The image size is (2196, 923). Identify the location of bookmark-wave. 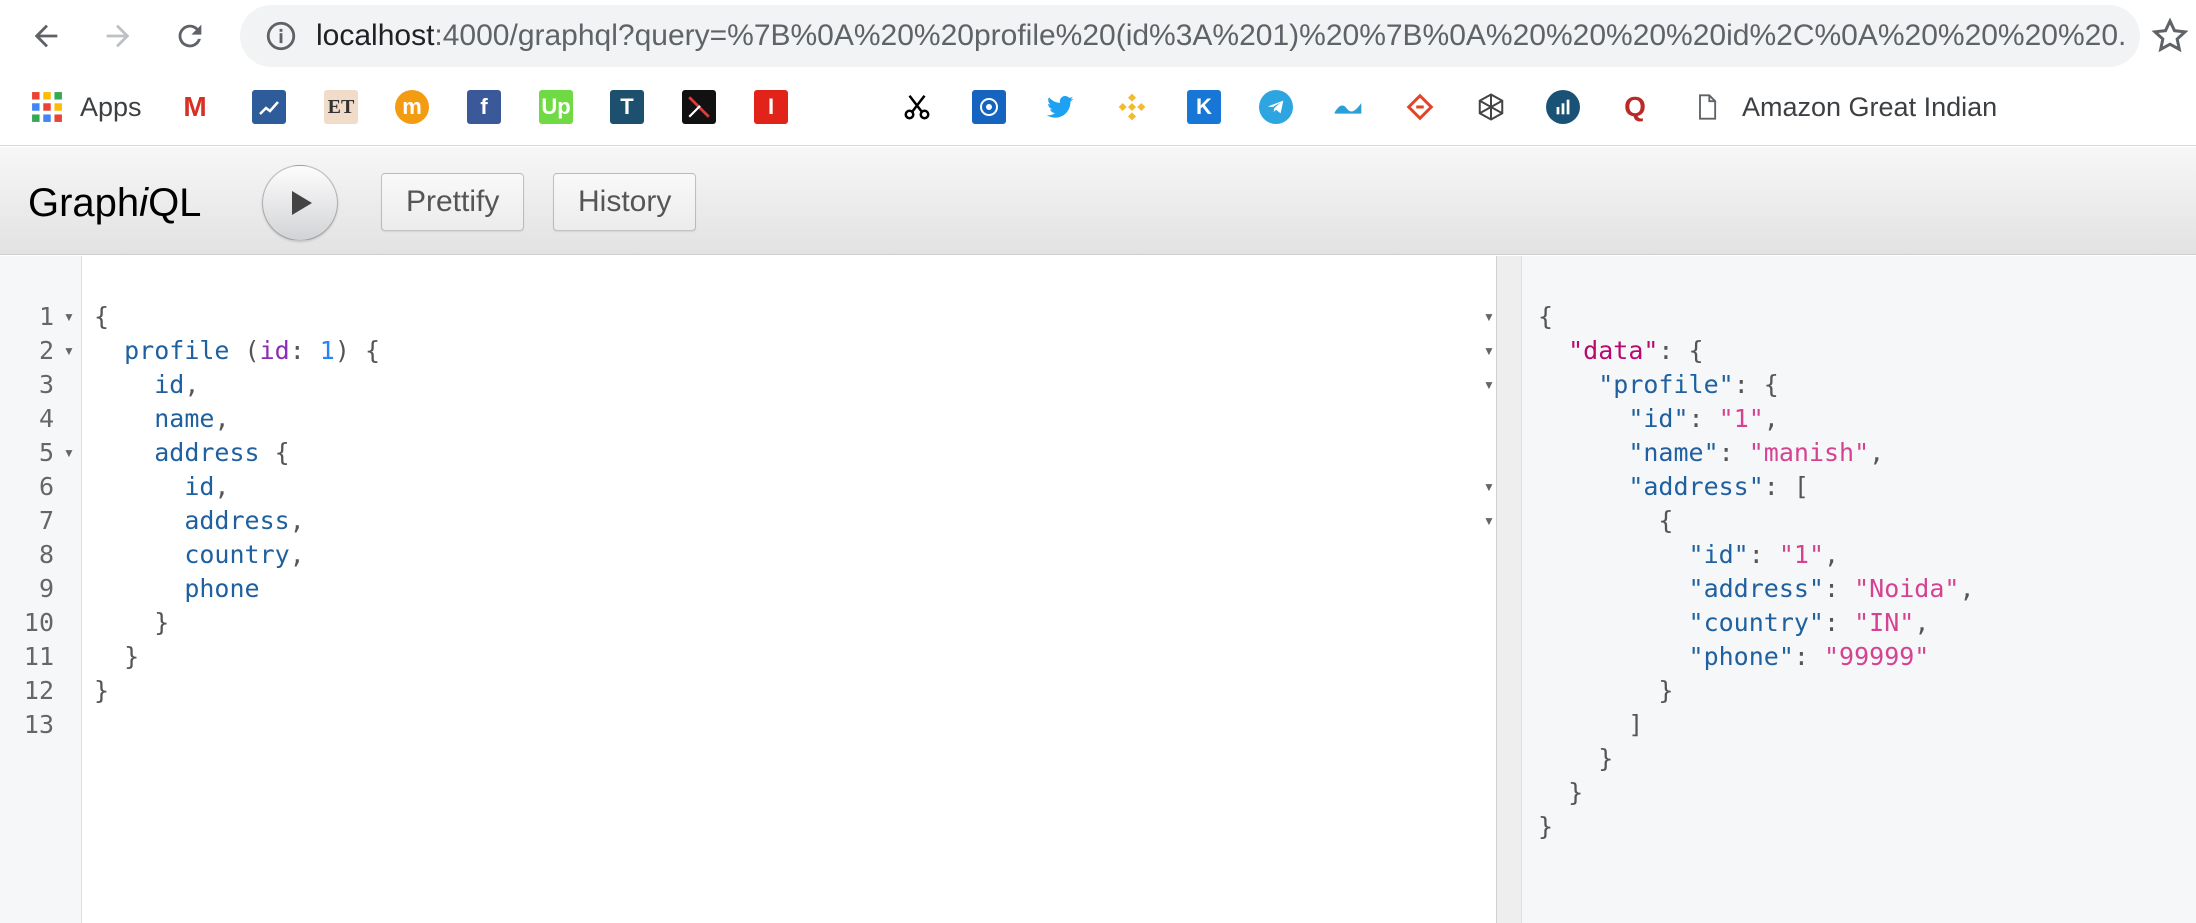
(1348, 107).